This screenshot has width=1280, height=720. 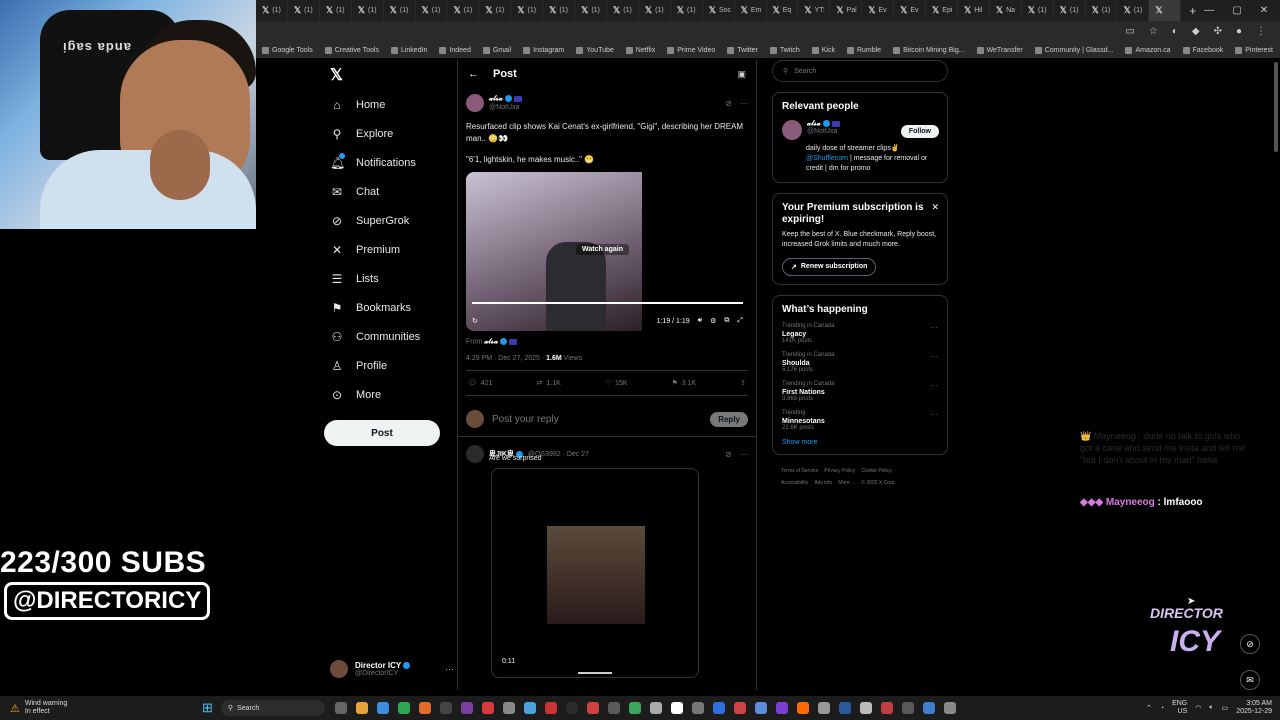 What do you see at coordinates (354, 192) in the screenshot?
I see `nav-chat: ✉ Chat` at bounding box center [354, 192].